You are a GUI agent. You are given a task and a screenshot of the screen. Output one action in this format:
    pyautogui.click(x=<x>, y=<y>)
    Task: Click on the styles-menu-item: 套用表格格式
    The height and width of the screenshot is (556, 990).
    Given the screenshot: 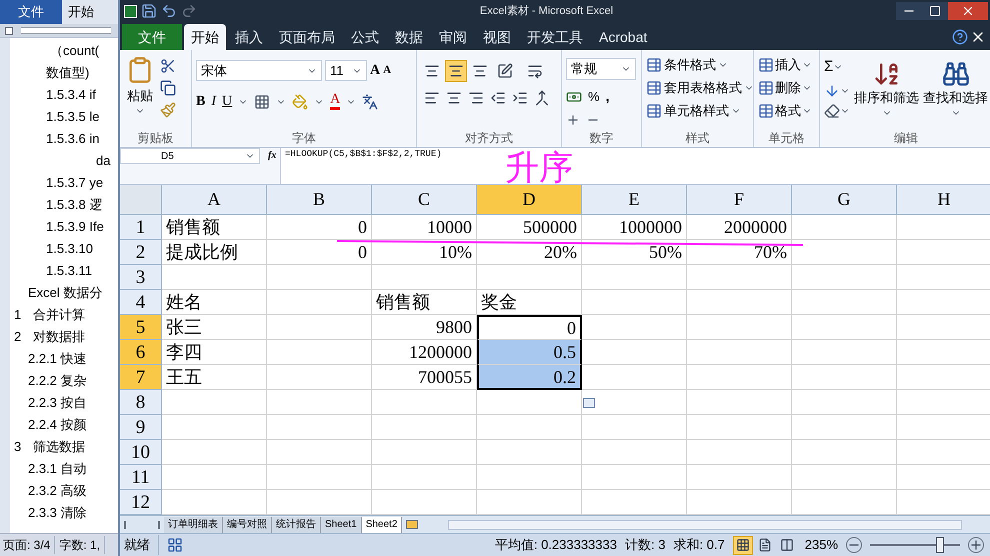 What is the action you would take?
    pyautogui.click(x=700, y=87)
    